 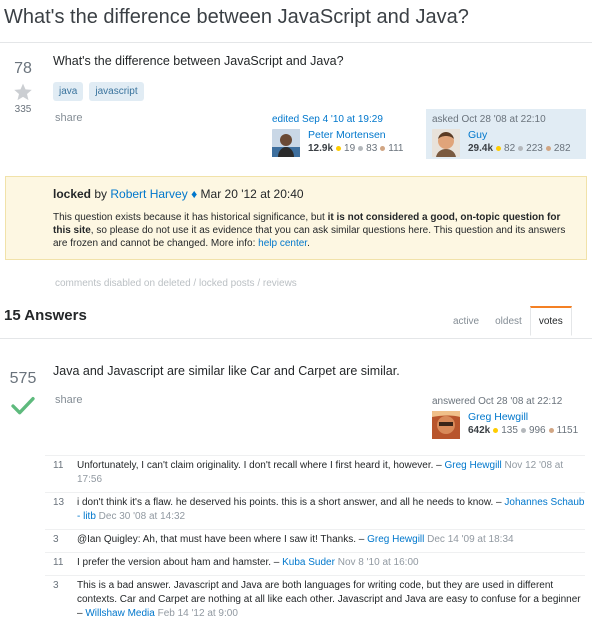 I want to click on title-divider, so click(x=296, y=42).